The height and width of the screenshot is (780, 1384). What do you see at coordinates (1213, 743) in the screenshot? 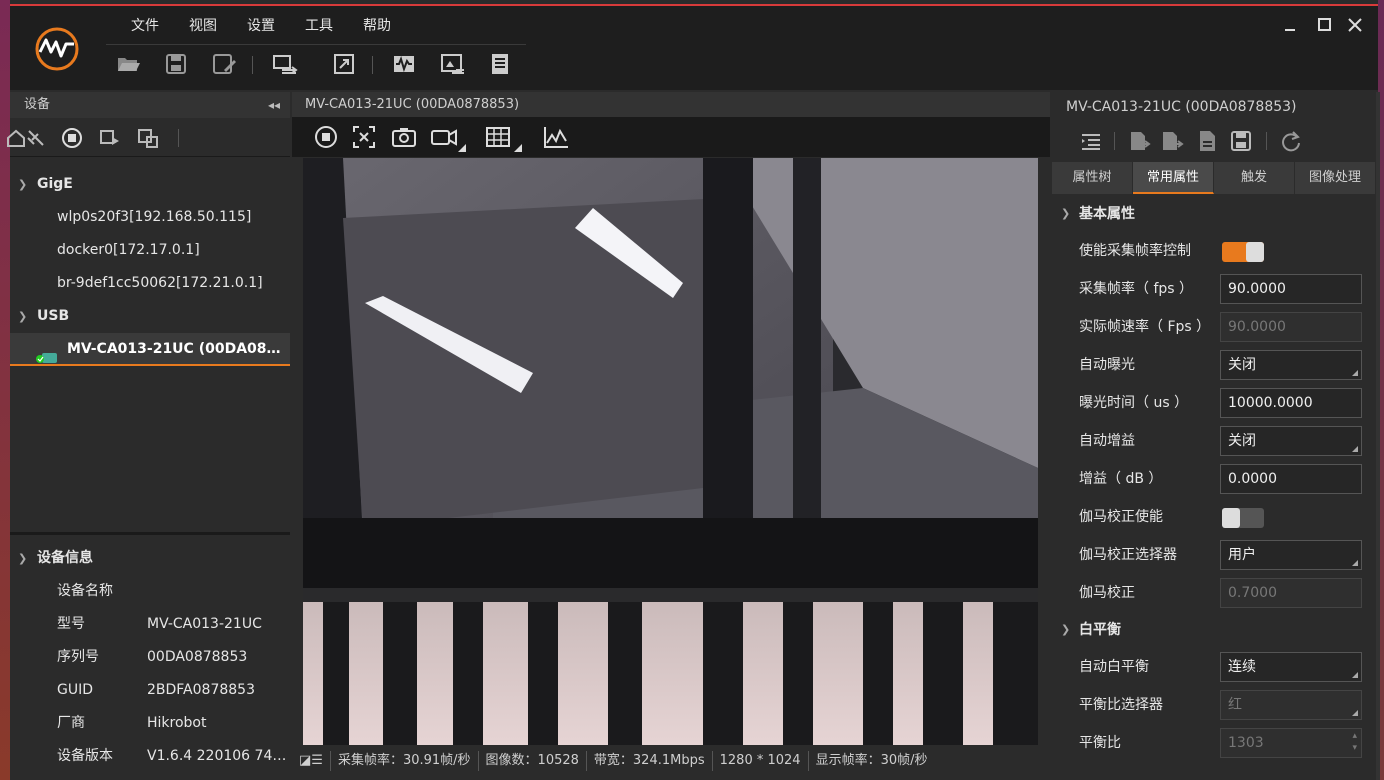
I see `prop-balance-ratio: 平衡比 1303` at bounding box center [1213, 743].